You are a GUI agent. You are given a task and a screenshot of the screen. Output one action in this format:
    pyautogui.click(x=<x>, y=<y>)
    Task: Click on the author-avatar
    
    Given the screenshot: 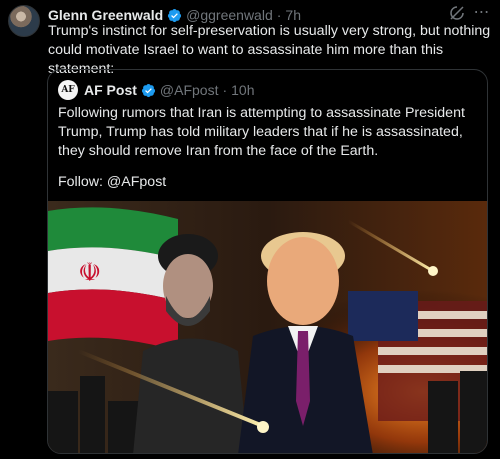 What is the action you would take?
    pyautogui.click(x=24, y=21)
    